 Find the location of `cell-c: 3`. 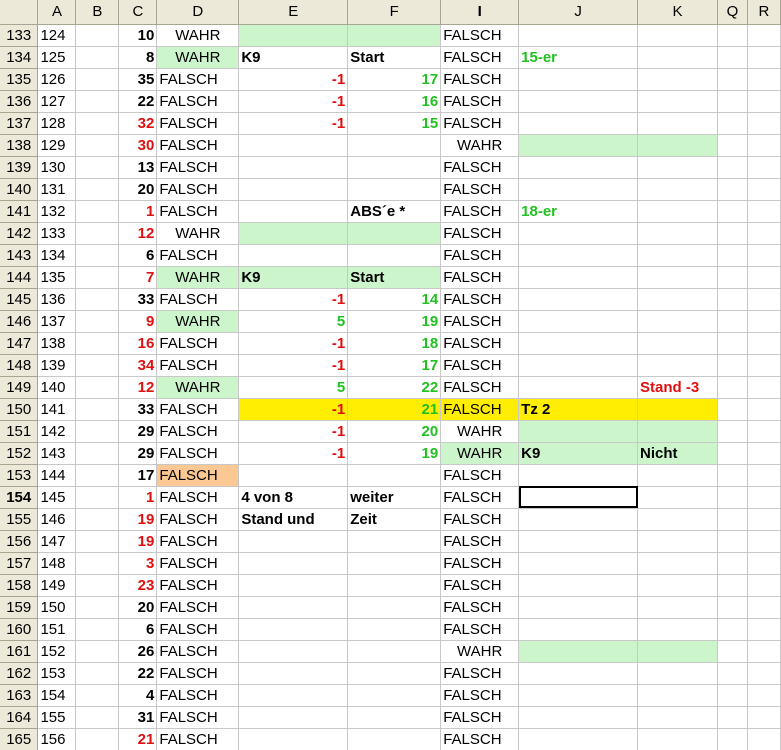

cell-c: 3 is located at coordinates (138, 563).